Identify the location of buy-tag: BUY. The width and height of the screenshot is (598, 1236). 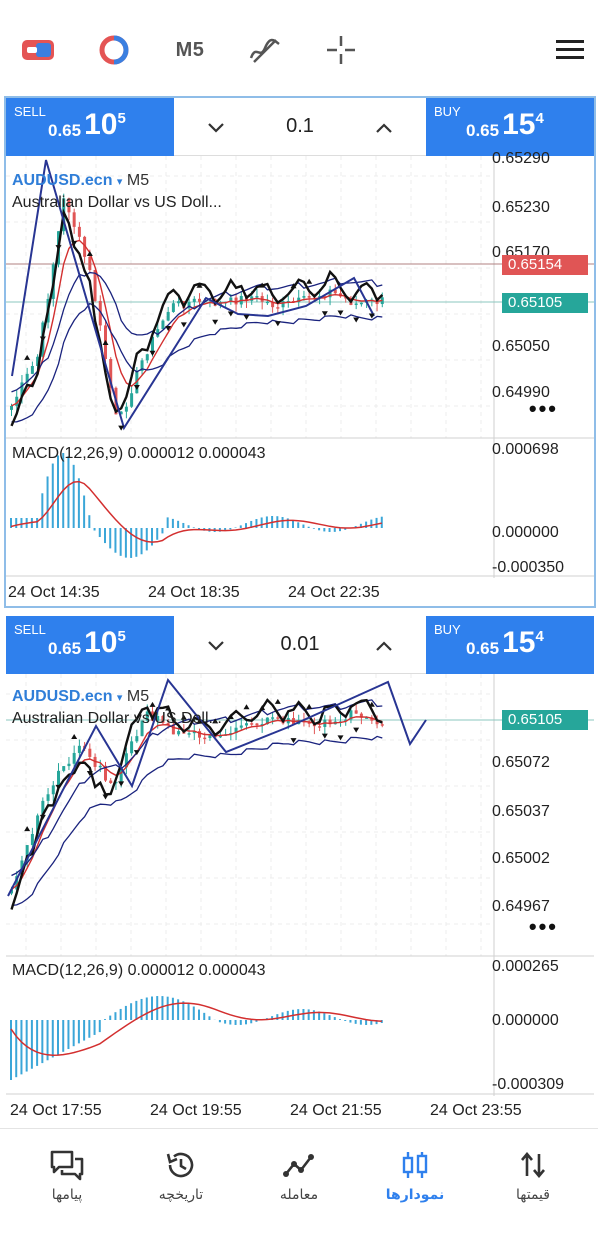
(447, 629).